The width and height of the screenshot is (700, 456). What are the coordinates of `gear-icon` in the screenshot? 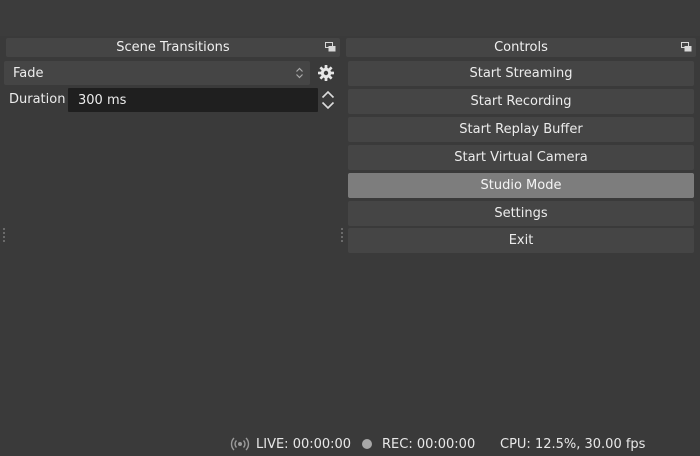 It's located at (326, 73).